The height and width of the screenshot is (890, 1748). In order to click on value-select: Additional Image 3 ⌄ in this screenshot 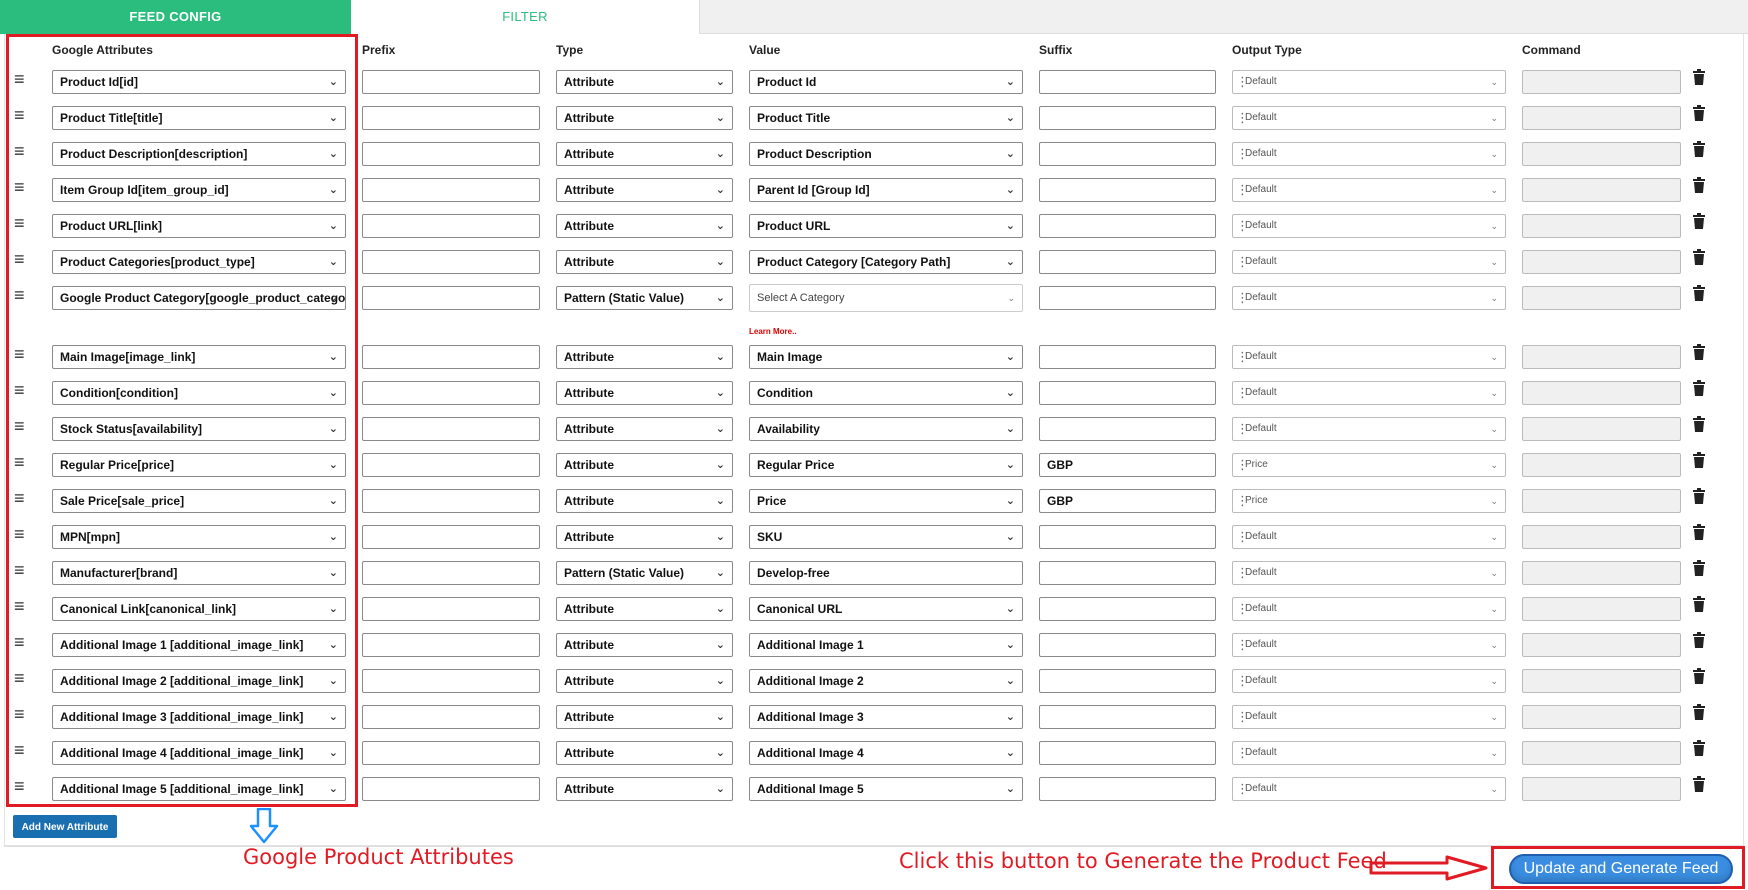, I will do `click(886, 717)`.